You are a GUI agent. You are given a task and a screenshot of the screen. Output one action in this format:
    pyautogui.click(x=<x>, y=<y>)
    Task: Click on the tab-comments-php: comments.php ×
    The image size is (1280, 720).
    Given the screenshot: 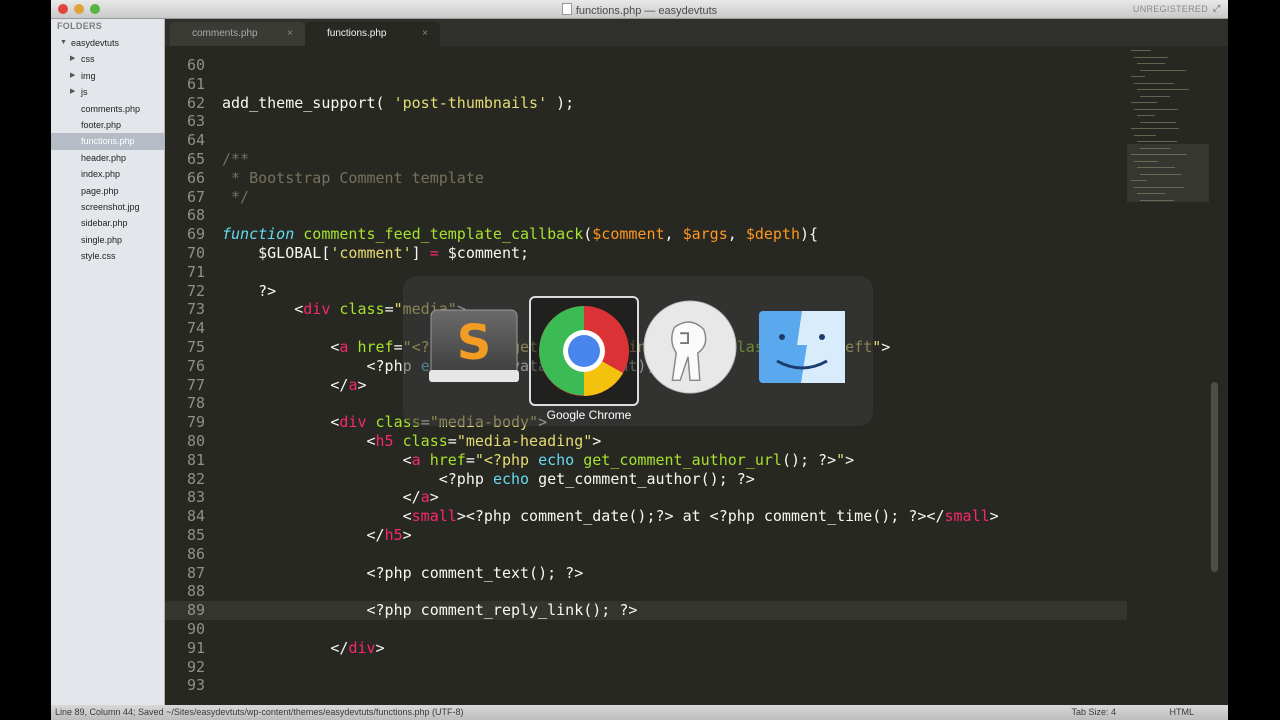 What is the action you would take?
    pyautogui.click(x=237, y=34)
    